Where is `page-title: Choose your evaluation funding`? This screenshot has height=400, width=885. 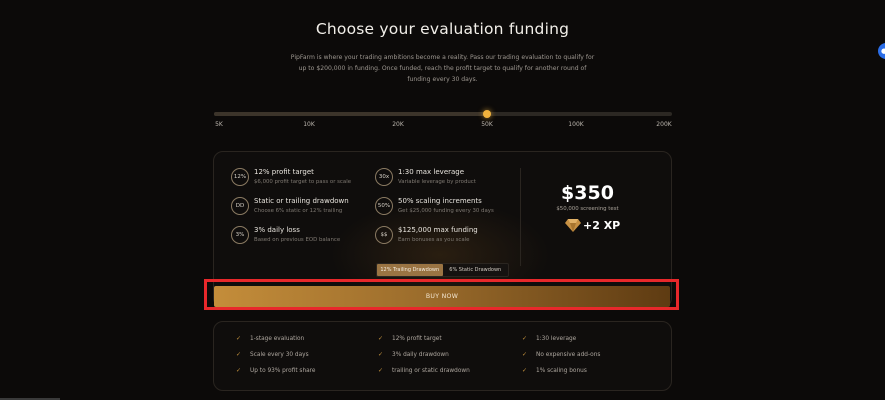
page-title: Choose your evaluation funding is located at coordinates (442, 29).